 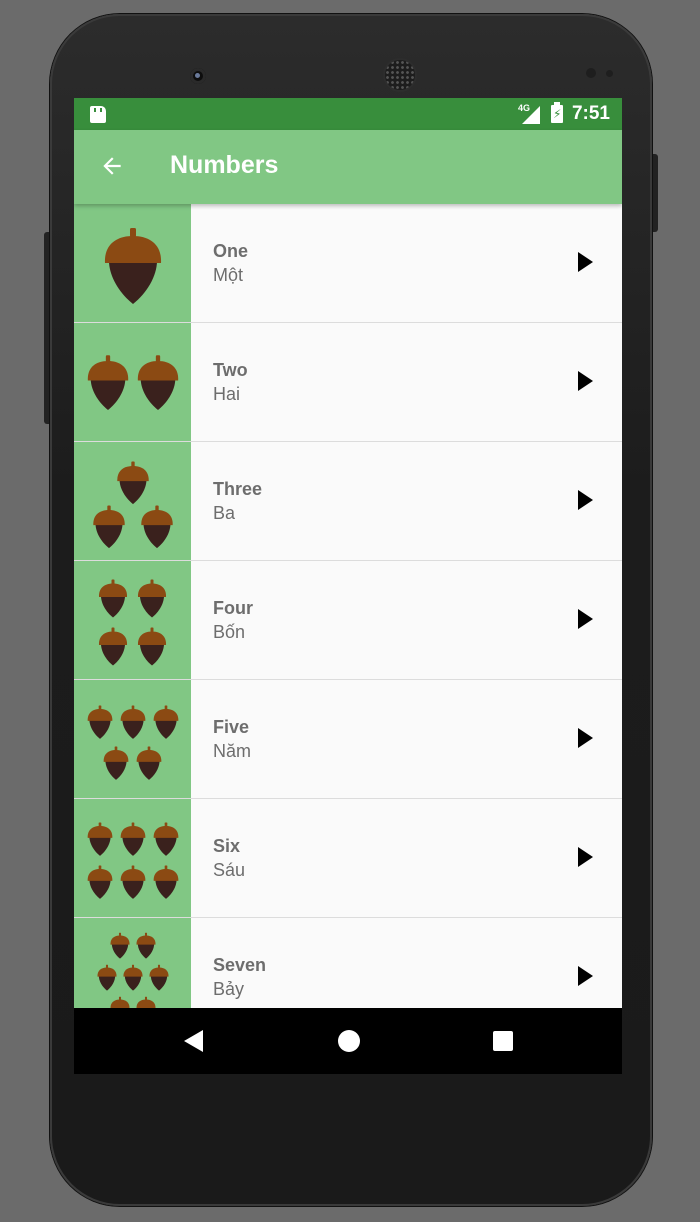 I want to click on word-pair: Three Ba, so click(x=237, y=502).